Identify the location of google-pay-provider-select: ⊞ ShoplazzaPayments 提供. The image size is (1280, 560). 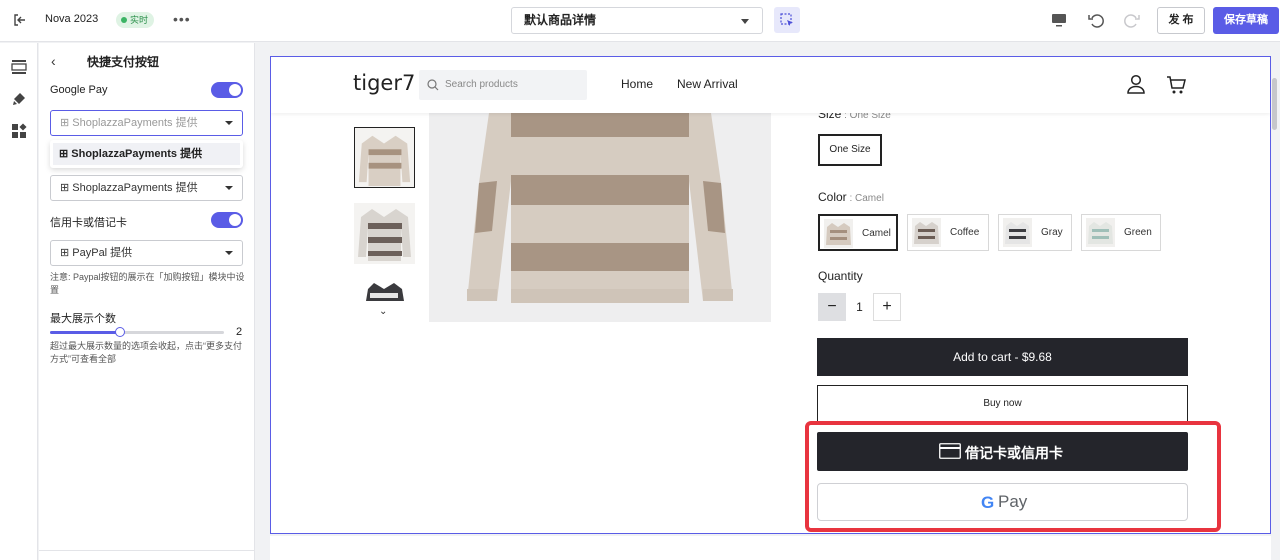
(146, 123).